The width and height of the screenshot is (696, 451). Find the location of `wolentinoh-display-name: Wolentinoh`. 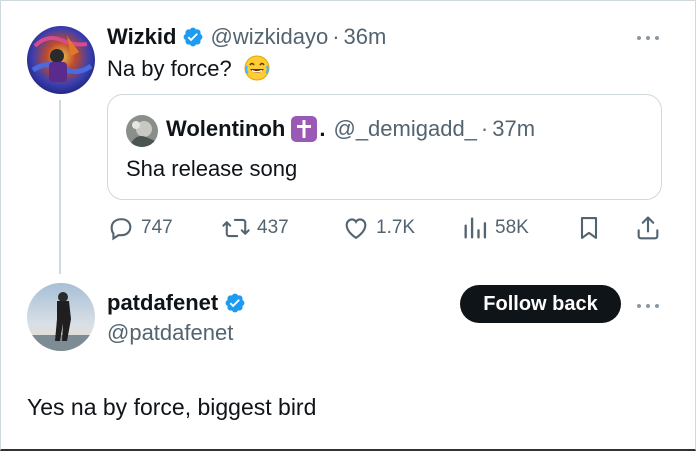

wolentinoh-display-name: Wolentinoh is located at coordinates (225, 129).